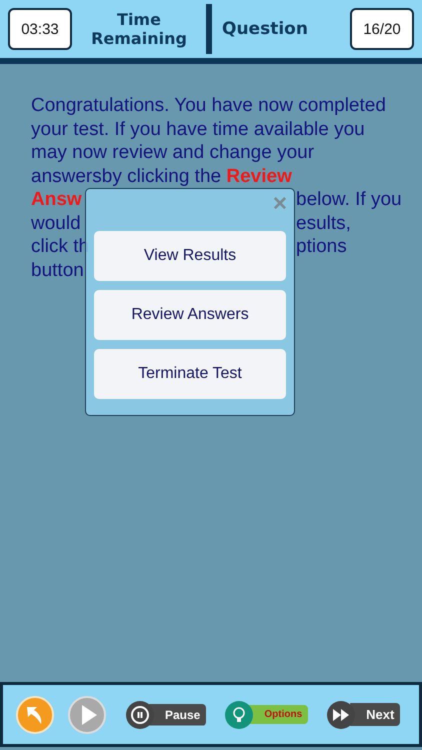 This screenshot has width=422, height=750. Describe the element at coordinates (190, 315) in the screenshot. I see `dialog-button: Review Answers` at that location.